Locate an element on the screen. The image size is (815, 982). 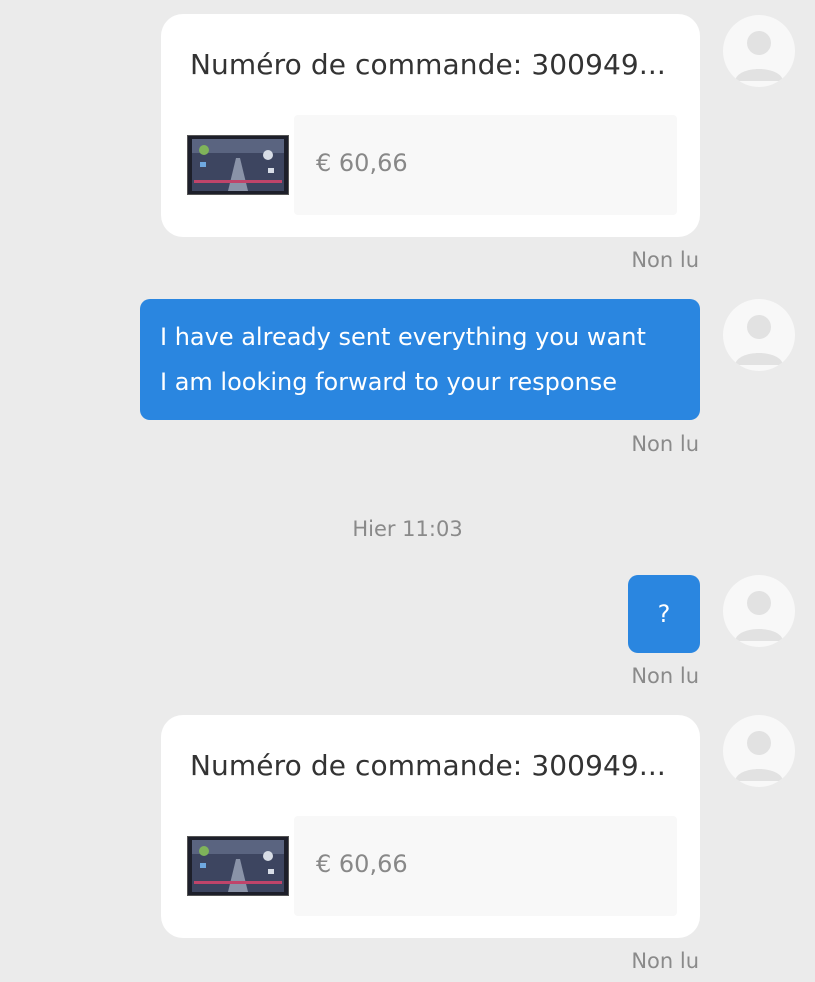
sent-message-bubble: ? is located at coordinates (664, 614).